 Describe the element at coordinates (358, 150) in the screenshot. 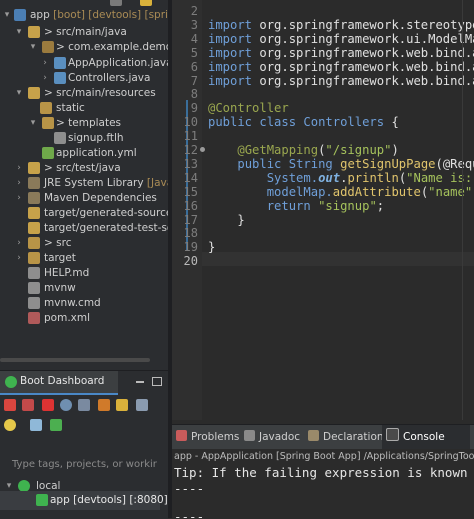

I see `code-token: "/signup"` at that location.